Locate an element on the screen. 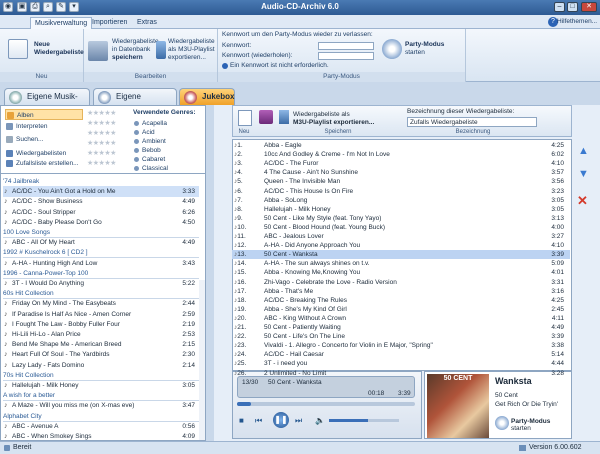 The image size is (600, 454). playlist-row: ♪21. 50 Cent - Patiently Waiting 4:49 is located at coordinates (401, 327).